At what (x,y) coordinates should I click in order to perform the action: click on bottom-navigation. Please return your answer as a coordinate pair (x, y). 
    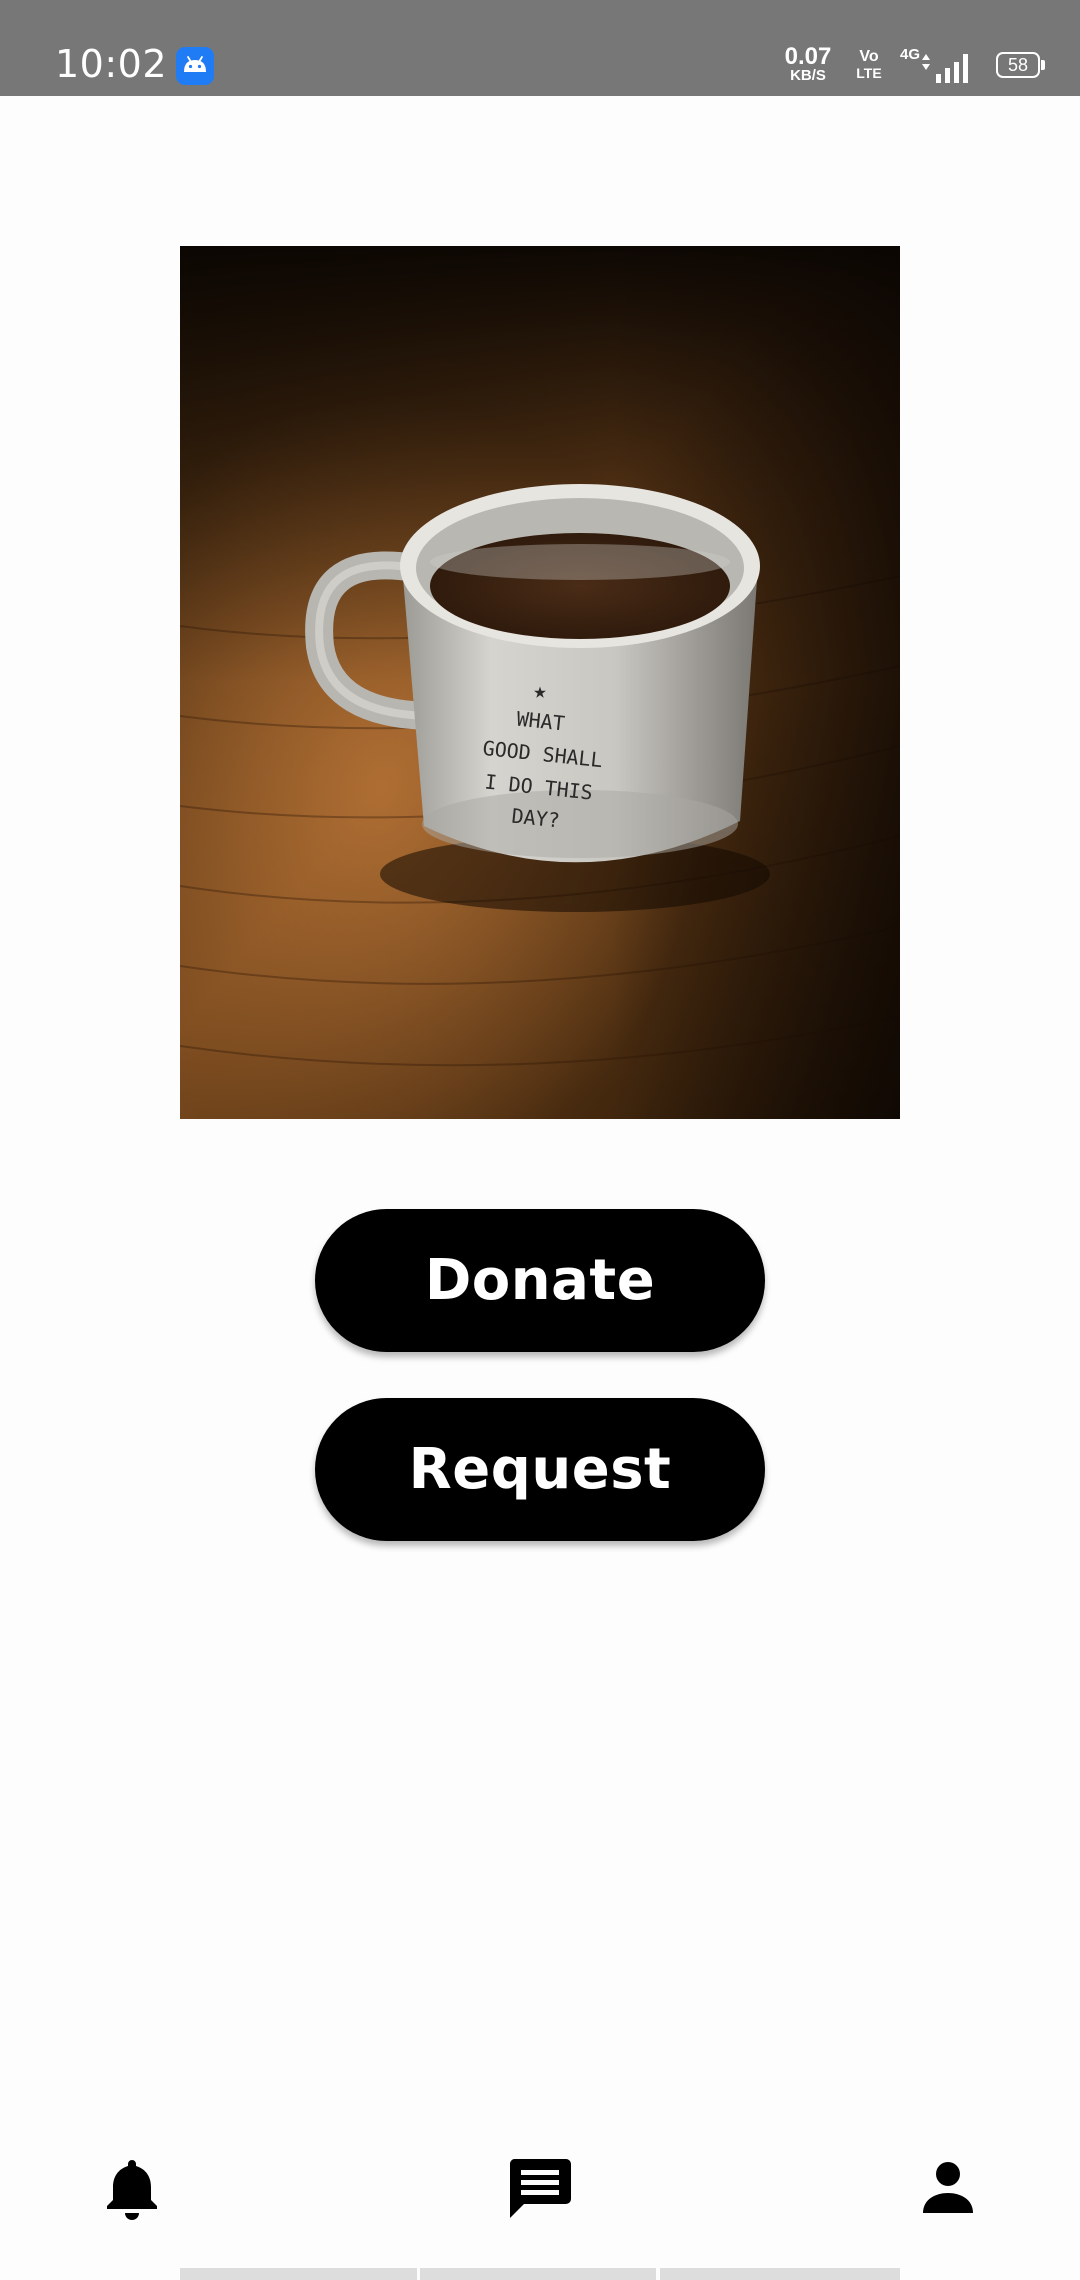
    Looking at the image, I should click on (540, 2185).